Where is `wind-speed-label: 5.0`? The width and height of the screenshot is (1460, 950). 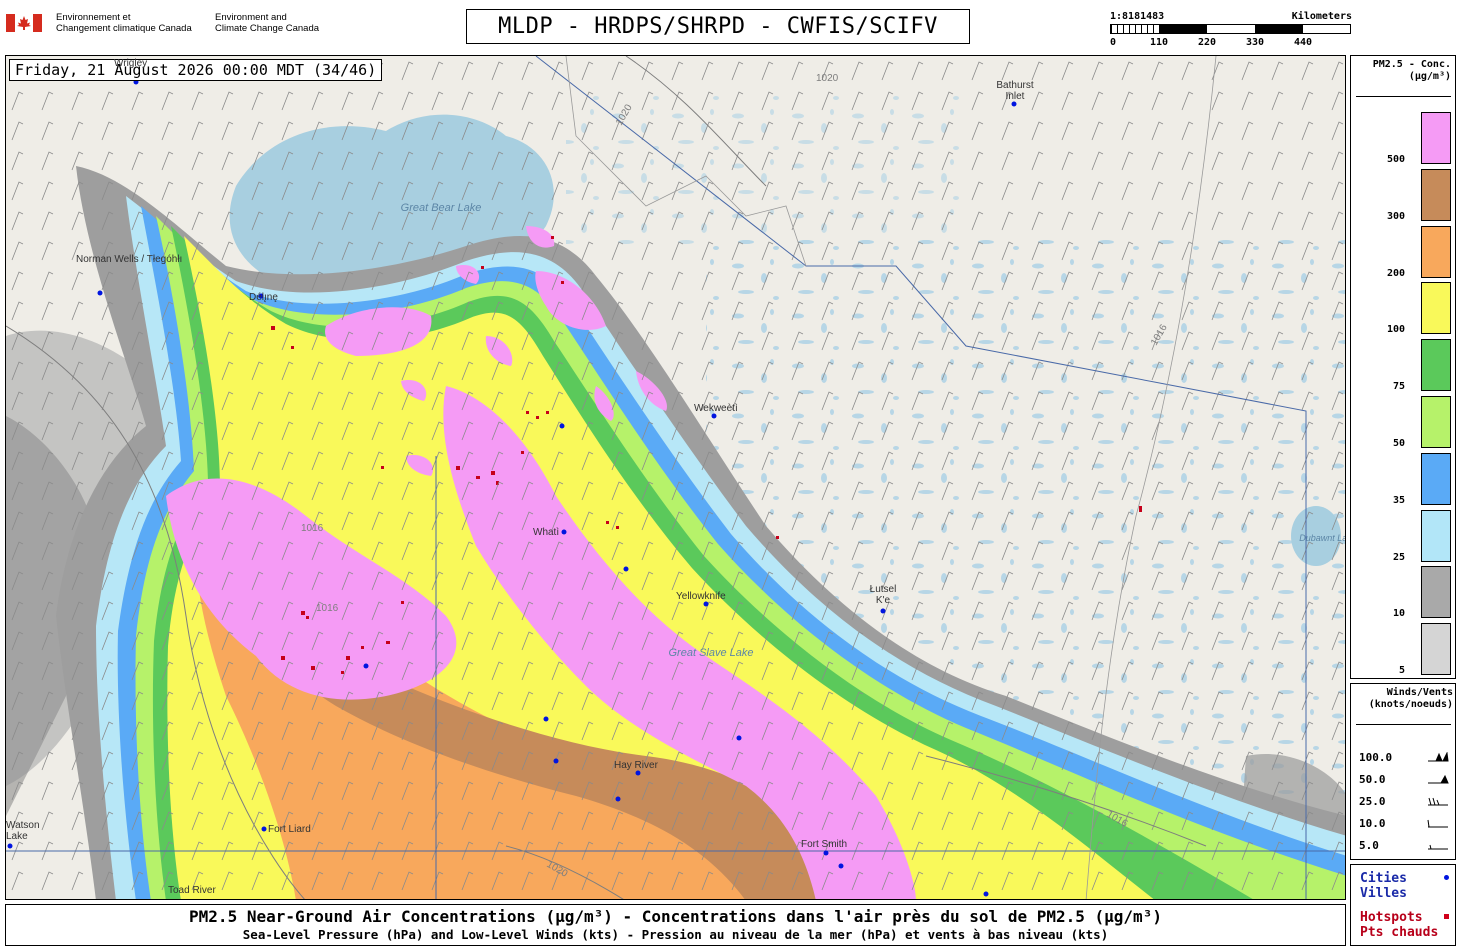
wind-speed-label: 5.0 is located at coordinates (1369, 845).